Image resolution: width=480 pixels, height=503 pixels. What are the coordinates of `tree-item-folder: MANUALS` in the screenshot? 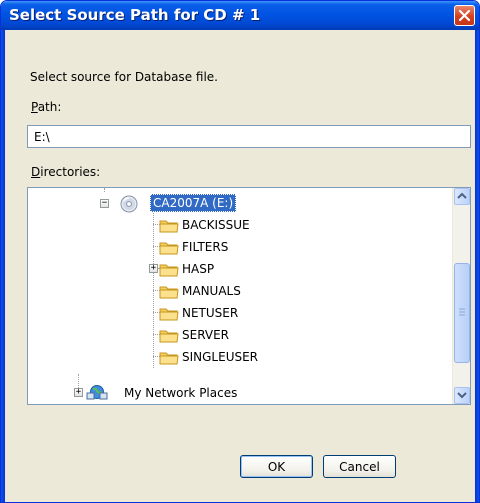 It's located at (238, 292).